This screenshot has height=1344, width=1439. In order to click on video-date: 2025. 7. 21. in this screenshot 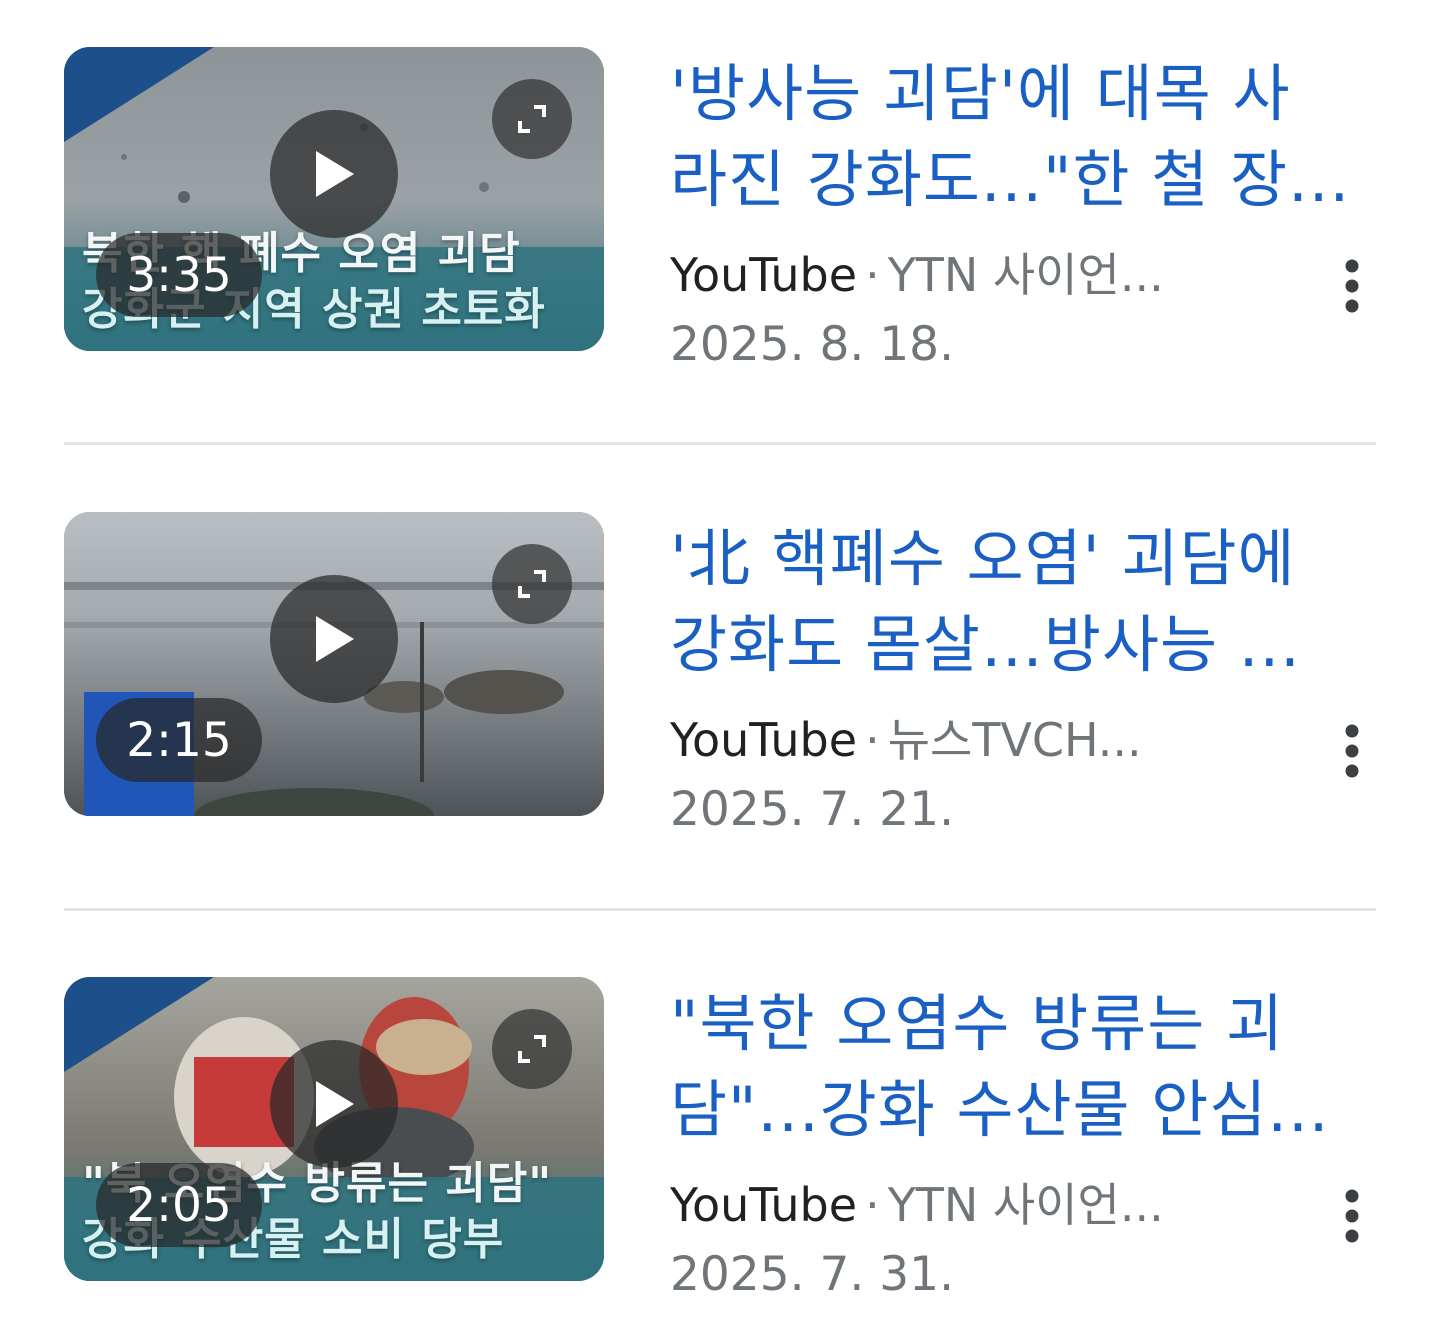, I will do `click(812, 809)`.